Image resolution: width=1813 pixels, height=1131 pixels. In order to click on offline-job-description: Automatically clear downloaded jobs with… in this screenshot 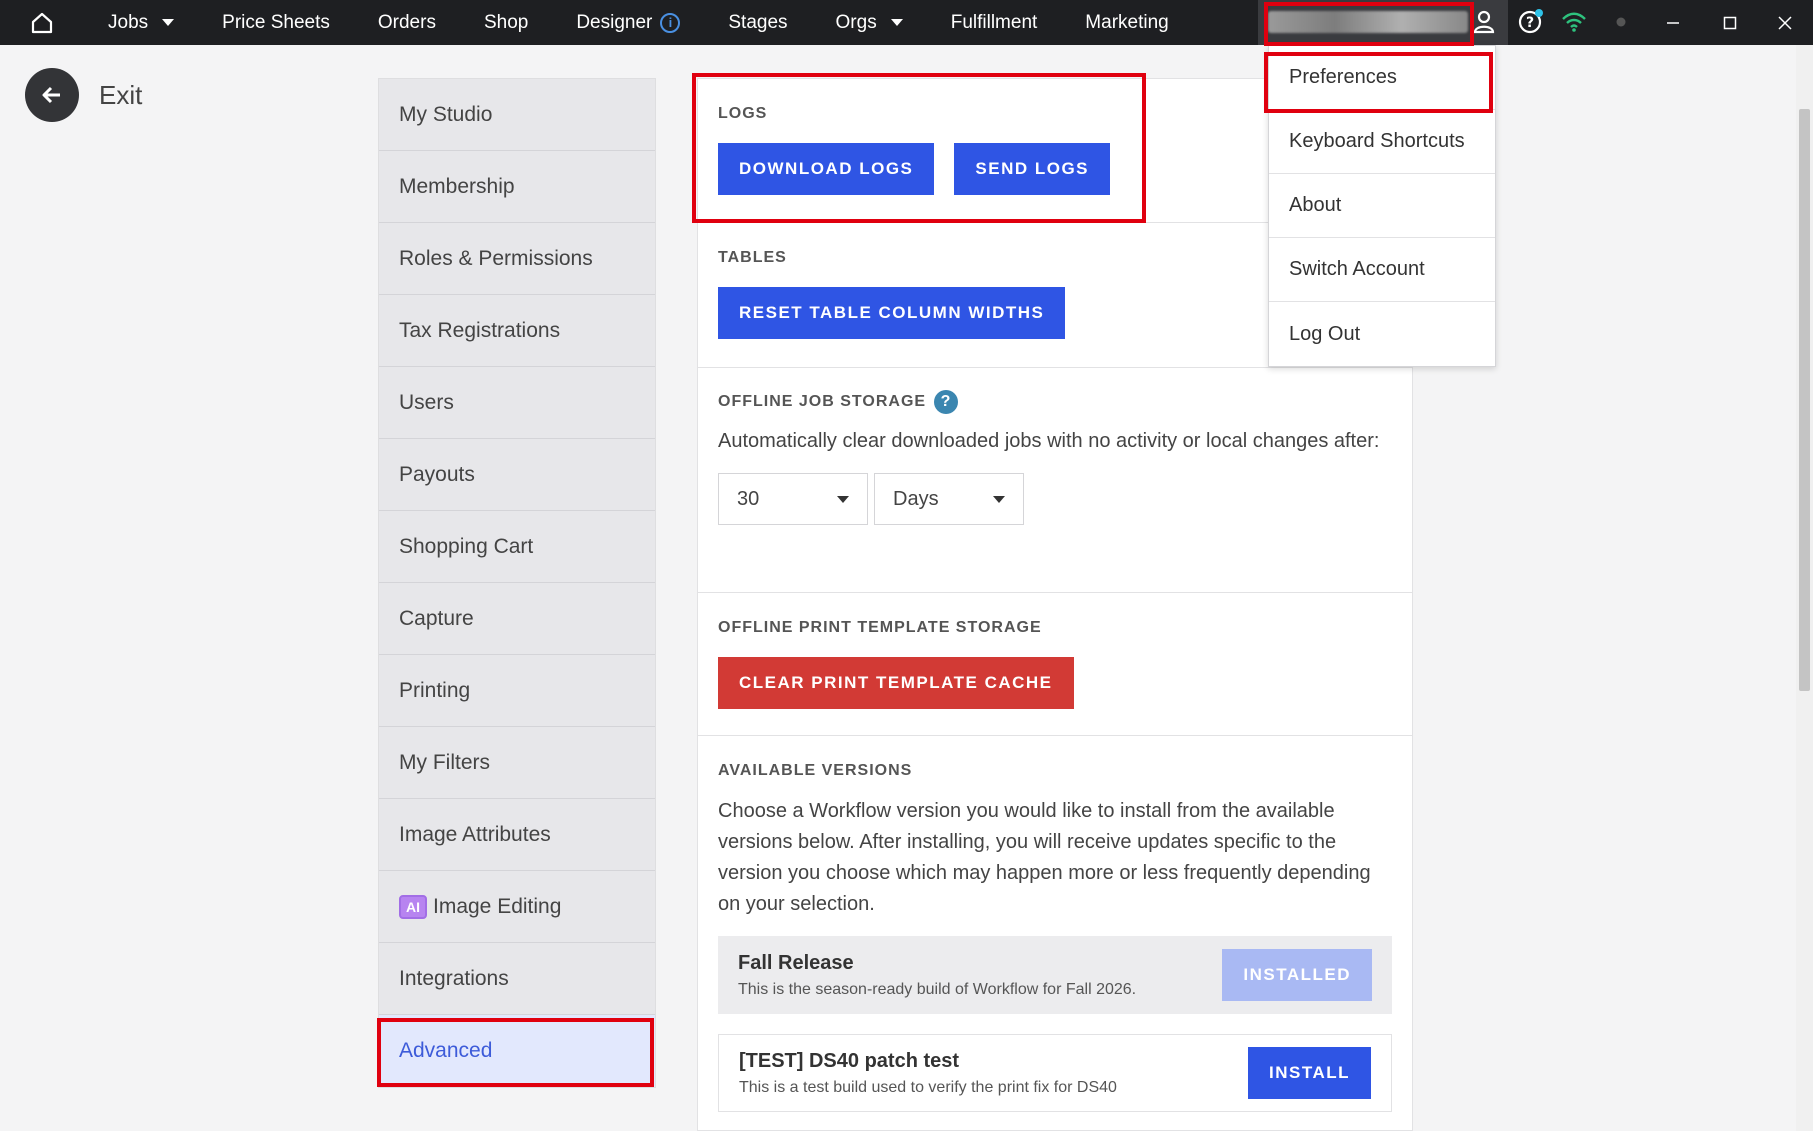, I will do `click(1049, 441)`.